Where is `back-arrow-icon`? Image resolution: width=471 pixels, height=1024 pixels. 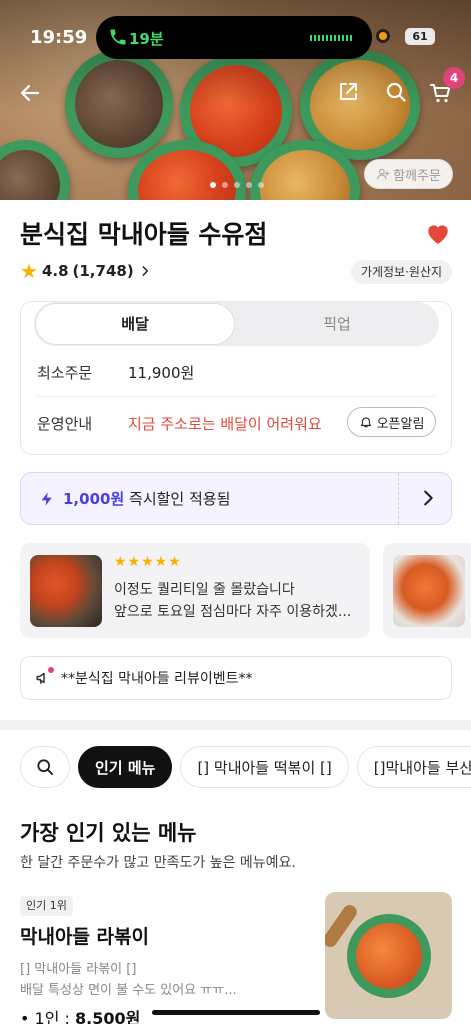
back-arrow-icon is located at coordinates (30, 93).